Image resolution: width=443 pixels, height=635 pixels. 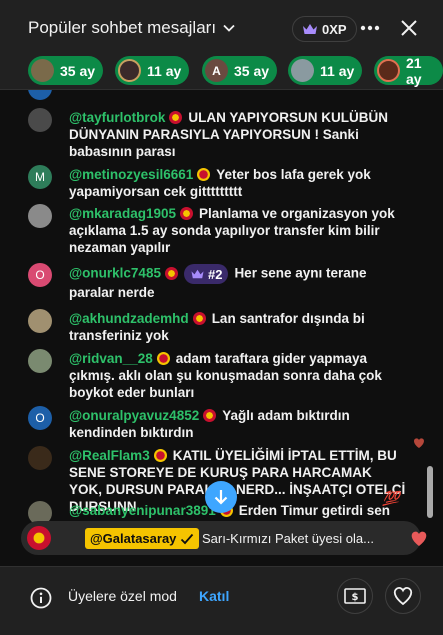 I want to click on heart-icon, so click(x=403, y=596).